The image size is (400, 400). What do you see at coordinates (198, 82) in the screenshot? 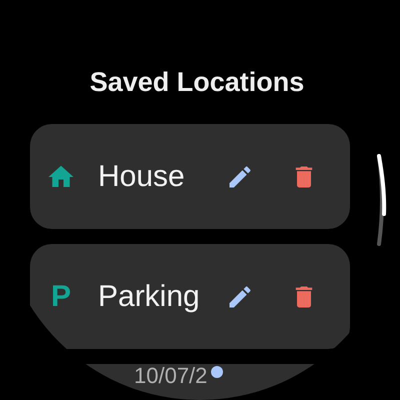
I see `screen-title: Saved Locations` at bounding box center [198, 82].